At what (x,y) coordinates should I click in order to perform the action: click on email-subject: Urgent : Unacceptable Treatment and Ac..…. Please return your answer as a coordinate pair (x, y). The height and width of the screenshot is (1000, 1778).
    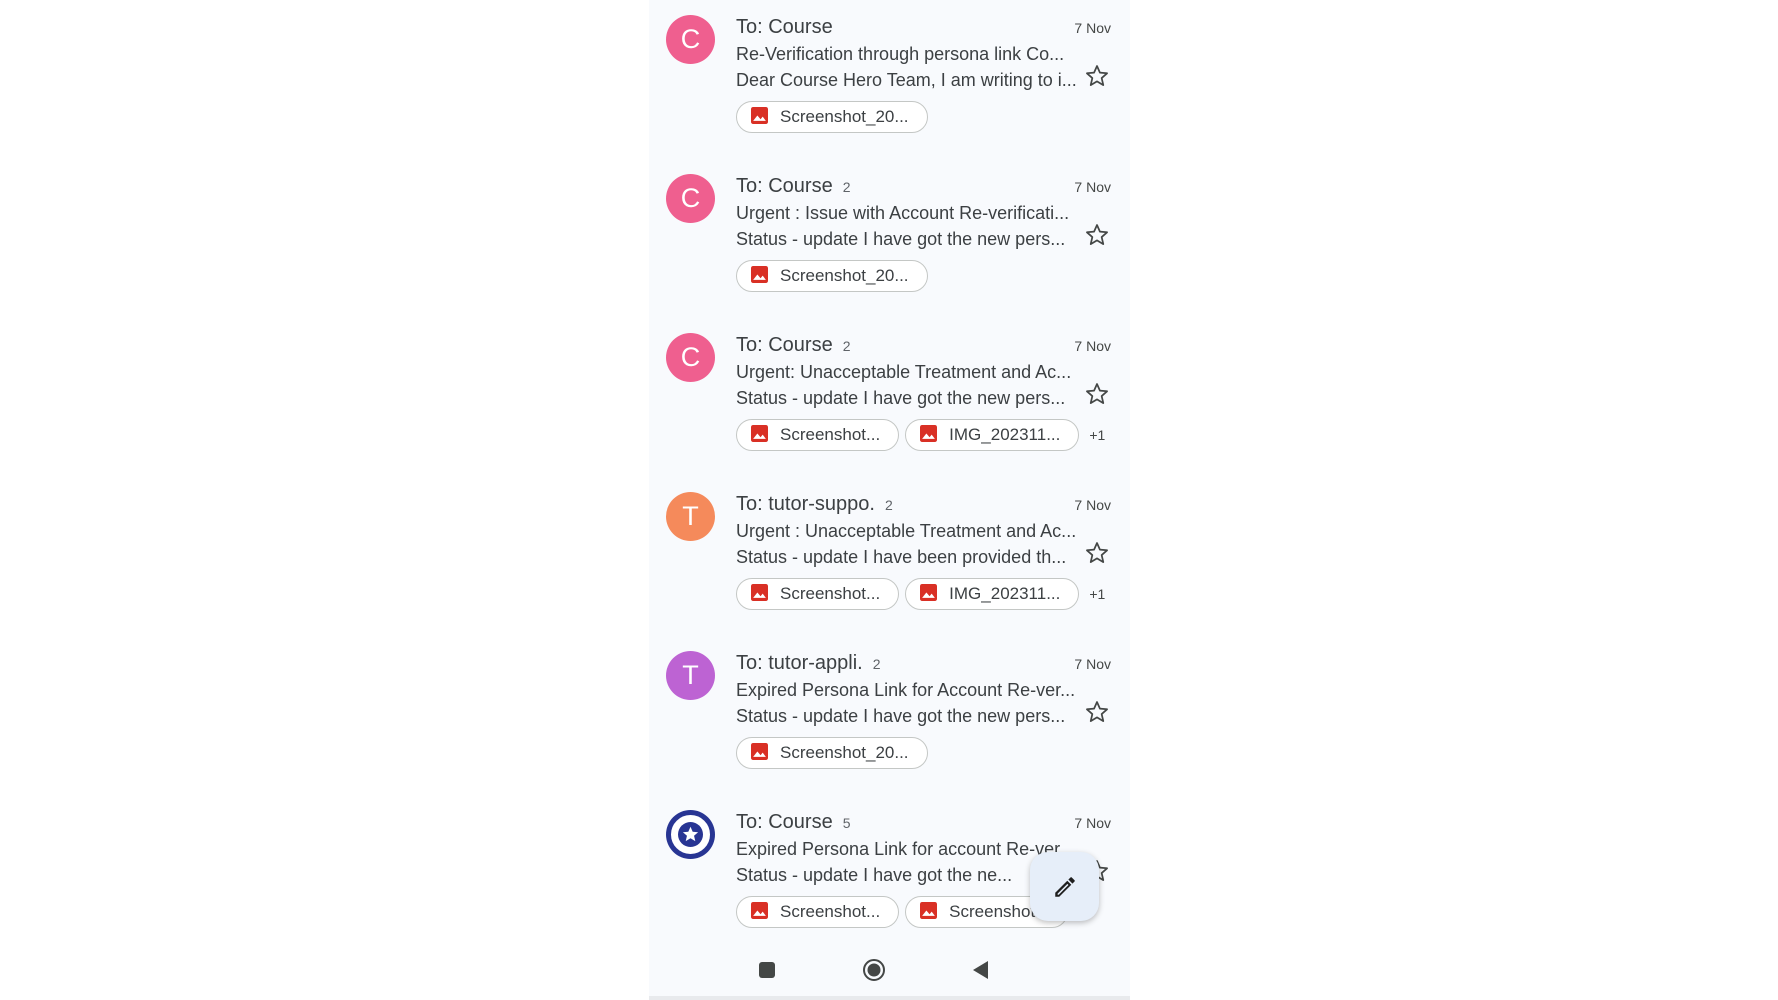
    Looking at the image, I should click on (906, 531).